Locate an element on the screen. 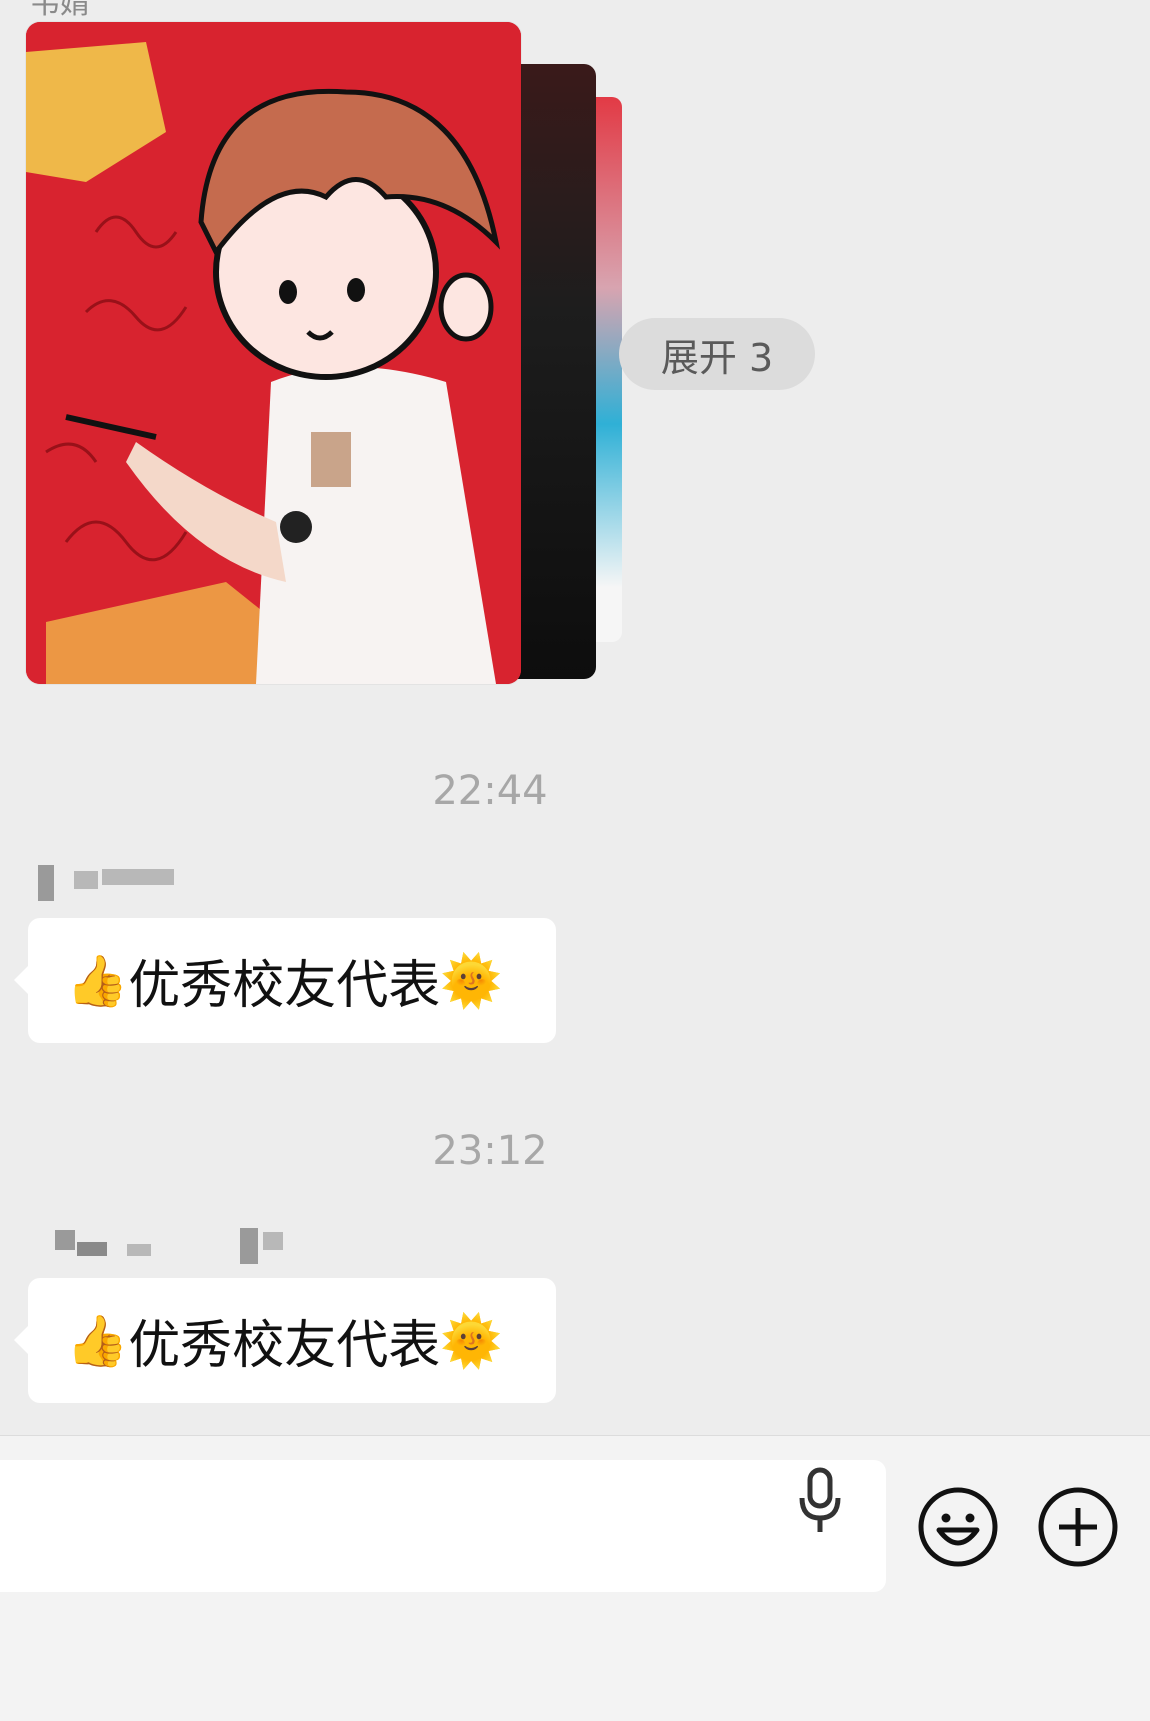  microphone-icon is located at coordinates (820, 1501).